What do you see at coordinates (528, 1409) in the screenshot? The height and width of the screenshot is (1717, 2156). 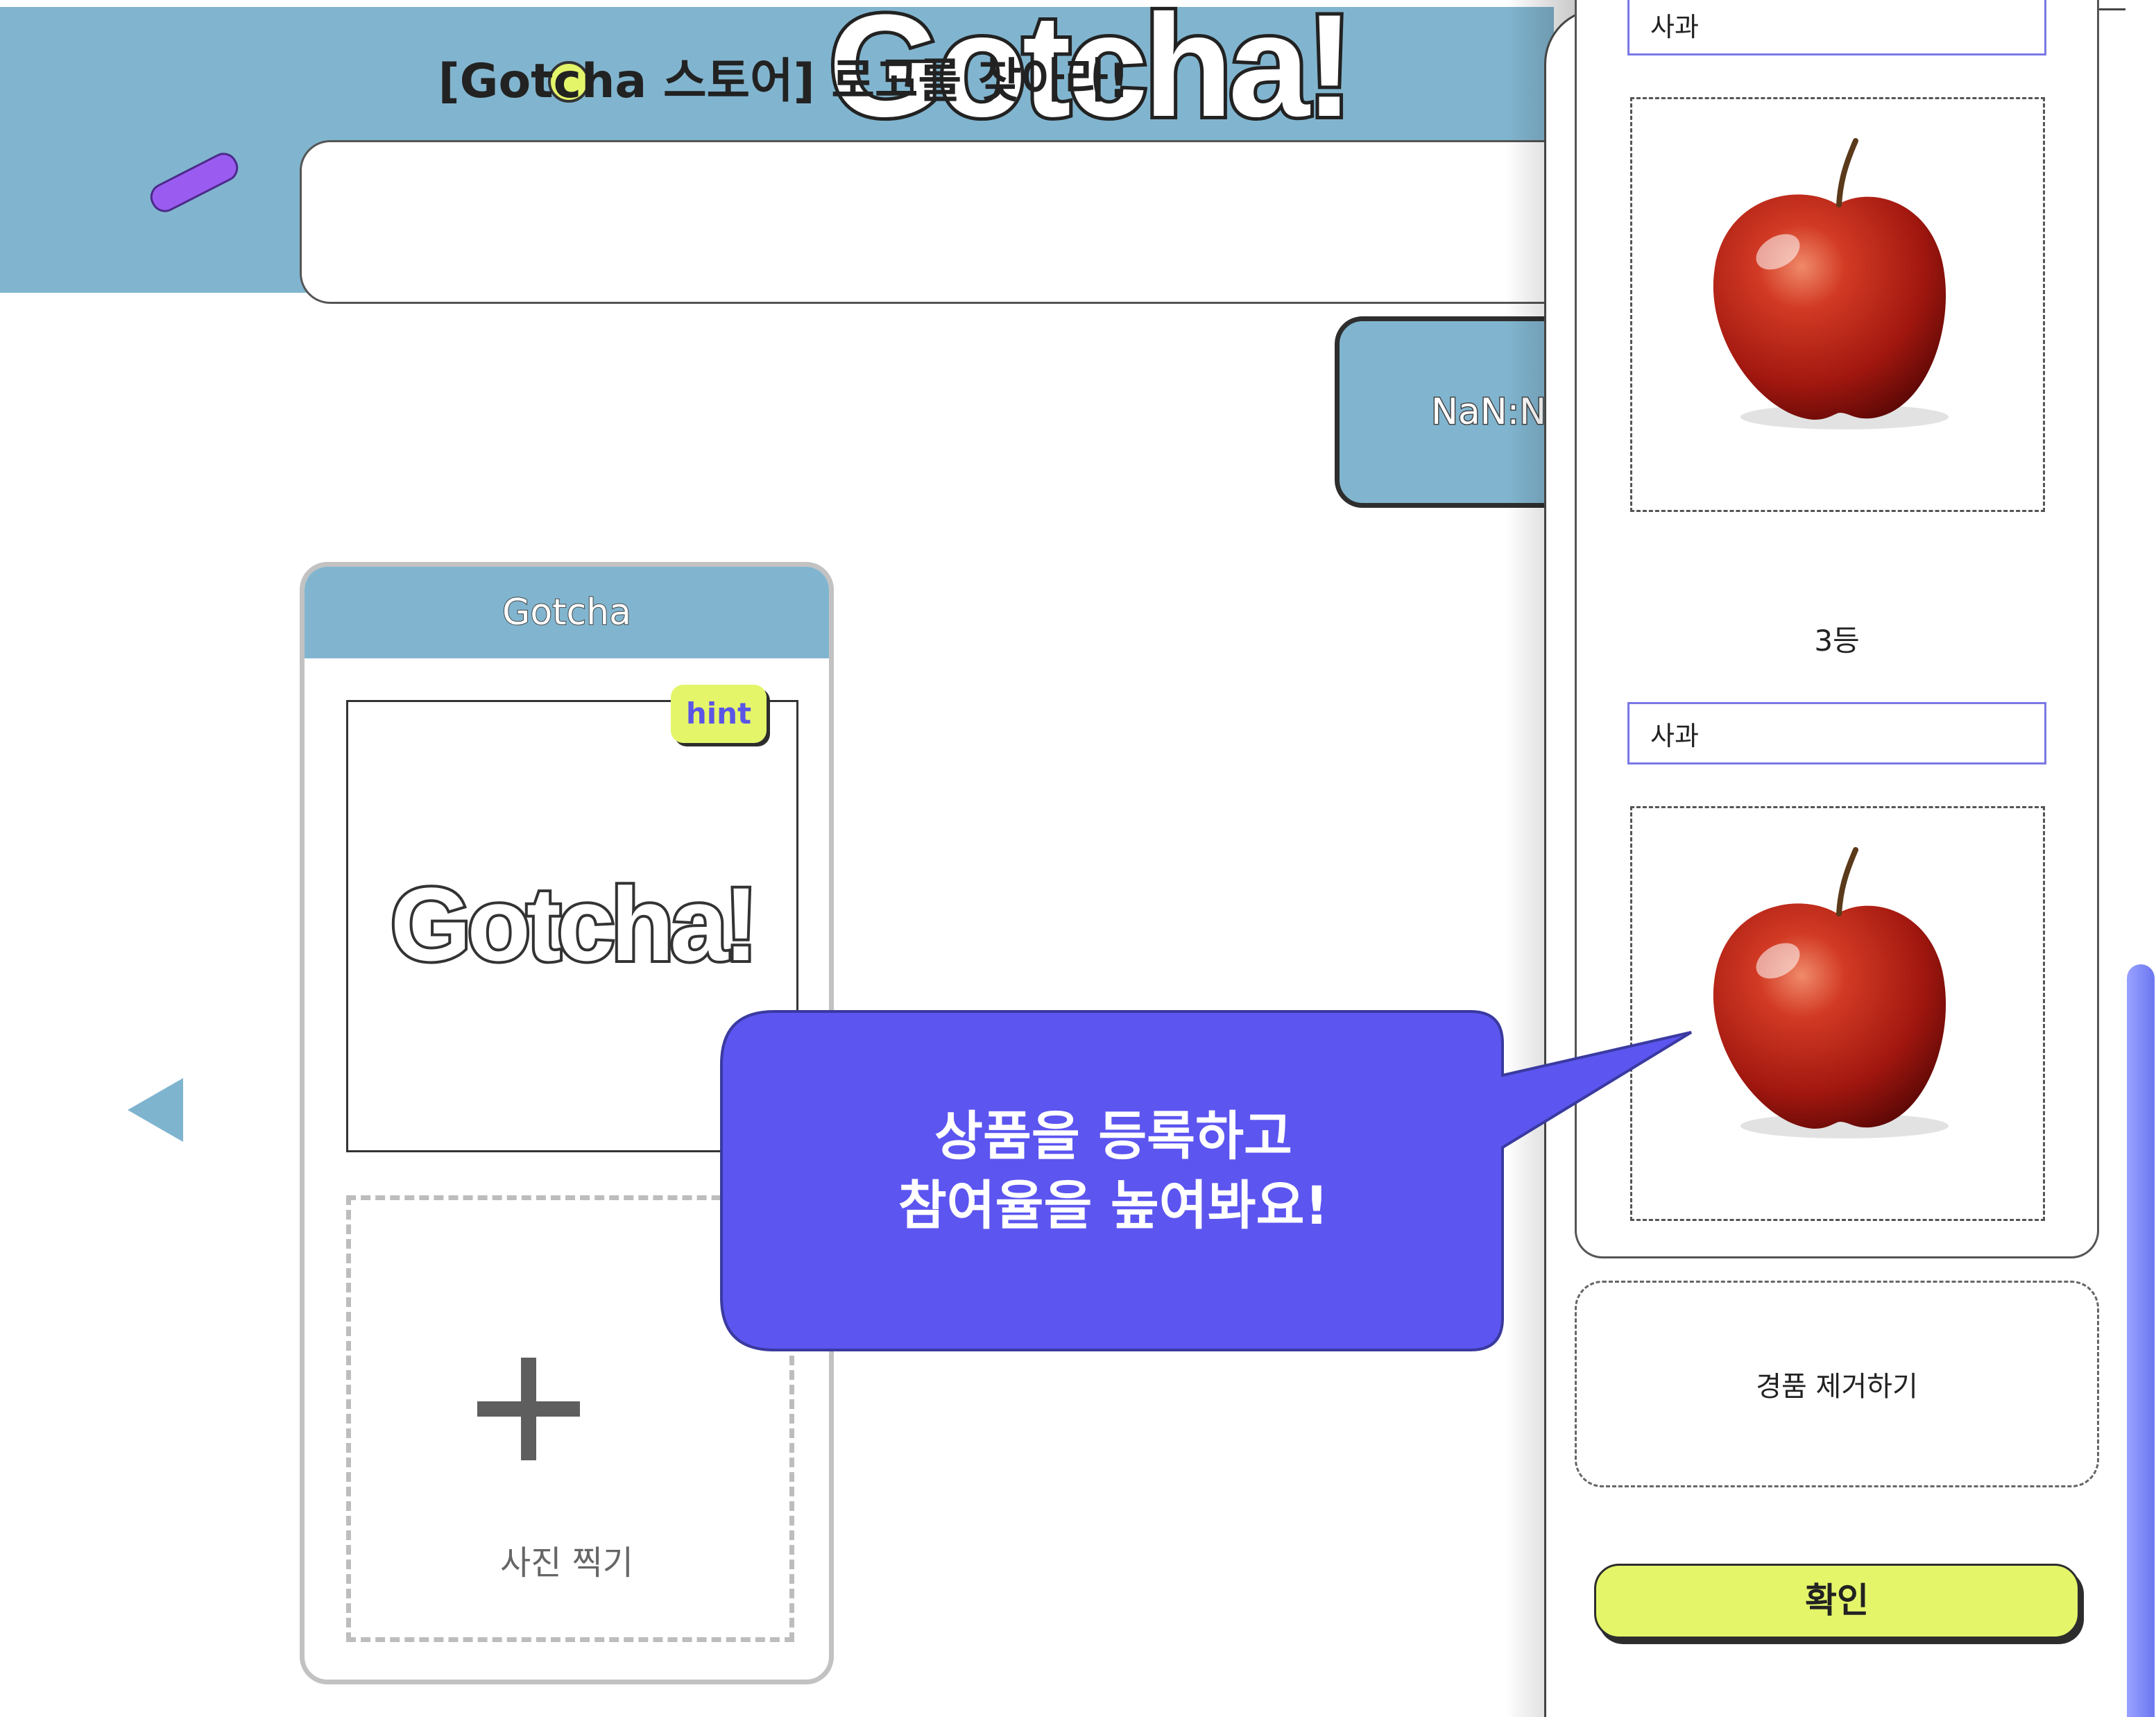 I see `plus-icon-bar` at bounding box center [528, 1409].